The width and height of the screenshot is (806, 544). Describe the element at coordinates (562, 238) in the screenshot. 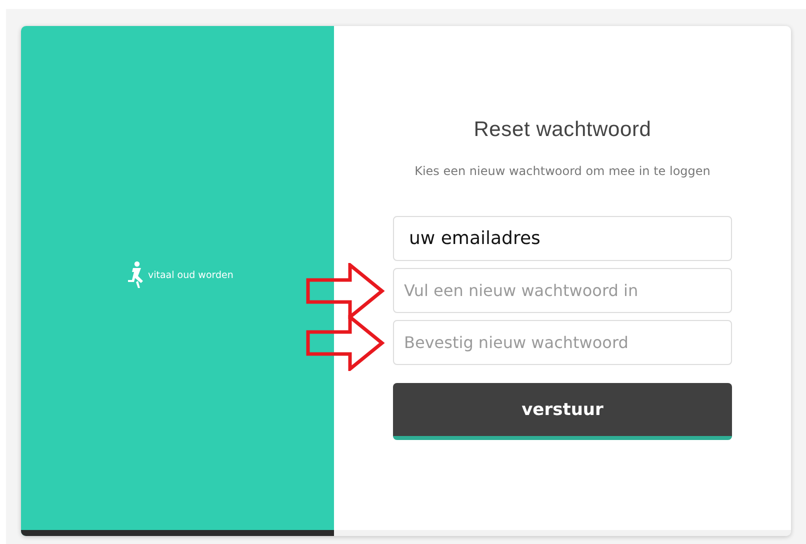

I see `input-field: uw emailadres` at that location.